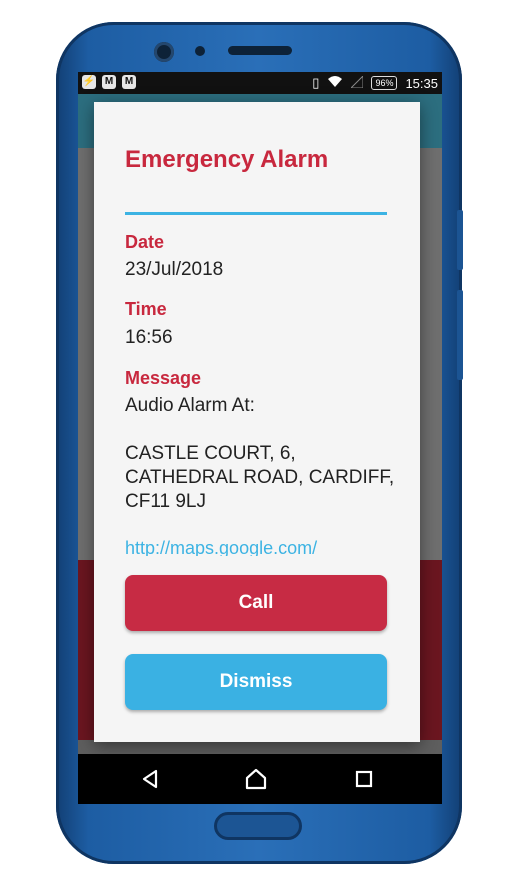 This screenshot has width=520, height=884. Describe the element at coordinates (335, 83) in the screenshot. I see `wifi-icon` at that location.